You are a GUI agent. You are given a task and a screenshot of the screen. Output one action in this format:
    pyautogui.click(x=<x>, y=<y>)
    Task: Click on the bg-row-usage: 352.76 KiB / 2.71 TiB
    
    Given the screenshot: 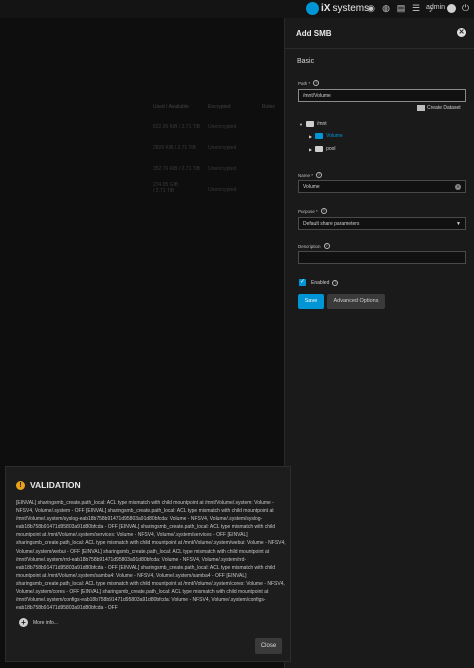 What is the action you would take?
    pyautogui.click(x=176, y=169)
    